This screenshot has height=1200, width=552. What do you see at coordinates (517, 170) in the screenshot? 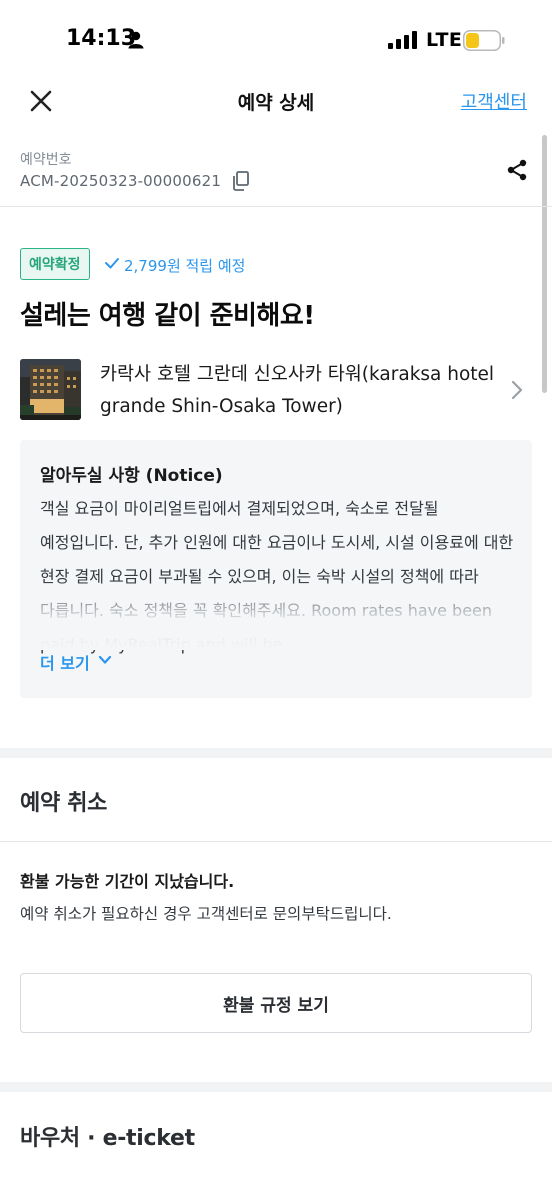
I see `share-icon` at bounding box center [517, 170].